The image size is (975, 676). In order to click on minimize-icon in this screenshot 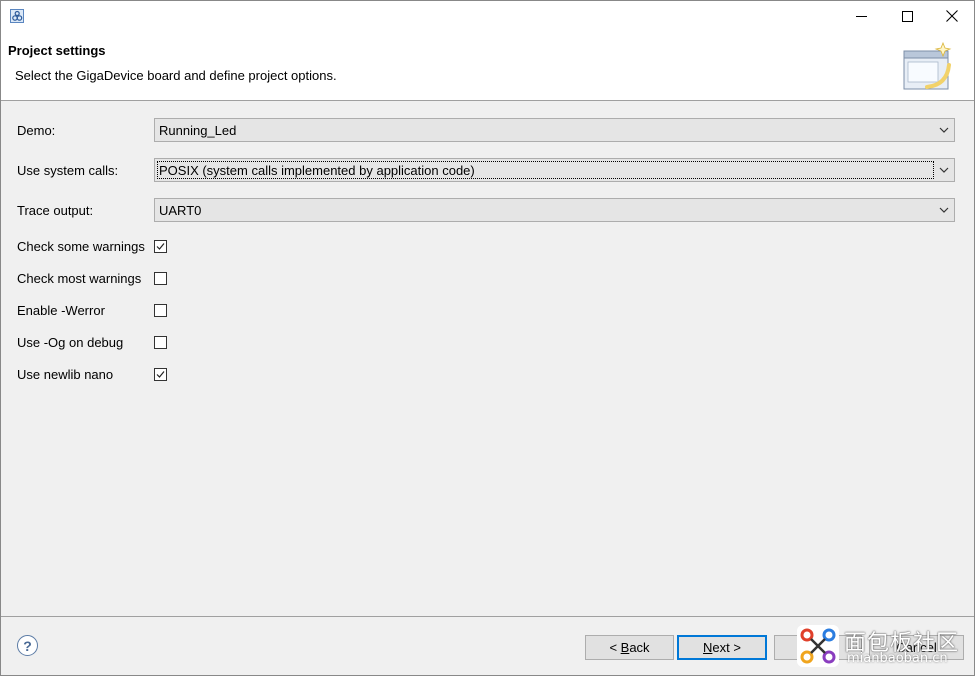, I will do `click(861, 16)`.